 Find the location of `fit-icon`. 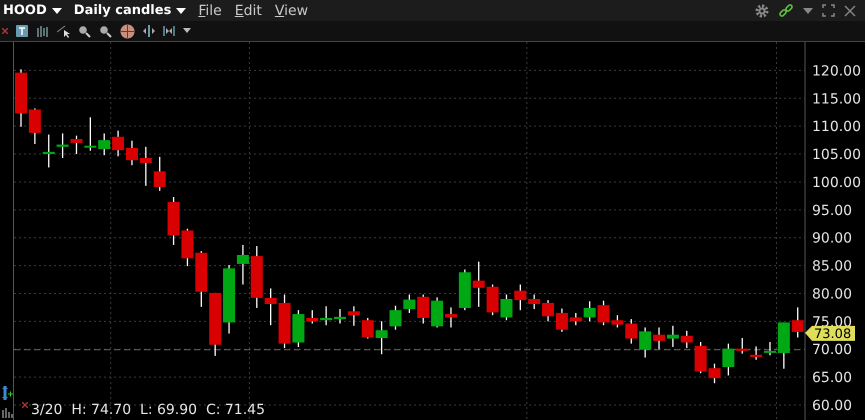

fit-icon is located at coordinates (149, 31).